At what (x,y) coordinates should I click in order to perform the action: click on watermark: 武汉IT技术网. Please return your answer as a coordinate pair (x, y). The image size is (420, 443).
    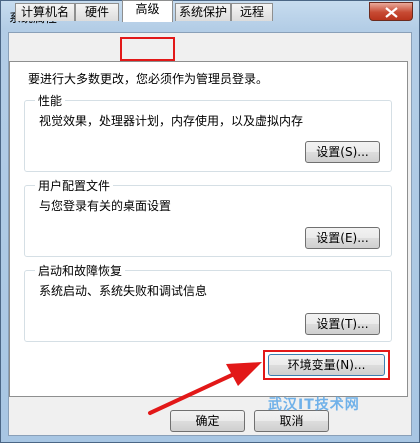
    Looking at the image, I should click on (314, 405).